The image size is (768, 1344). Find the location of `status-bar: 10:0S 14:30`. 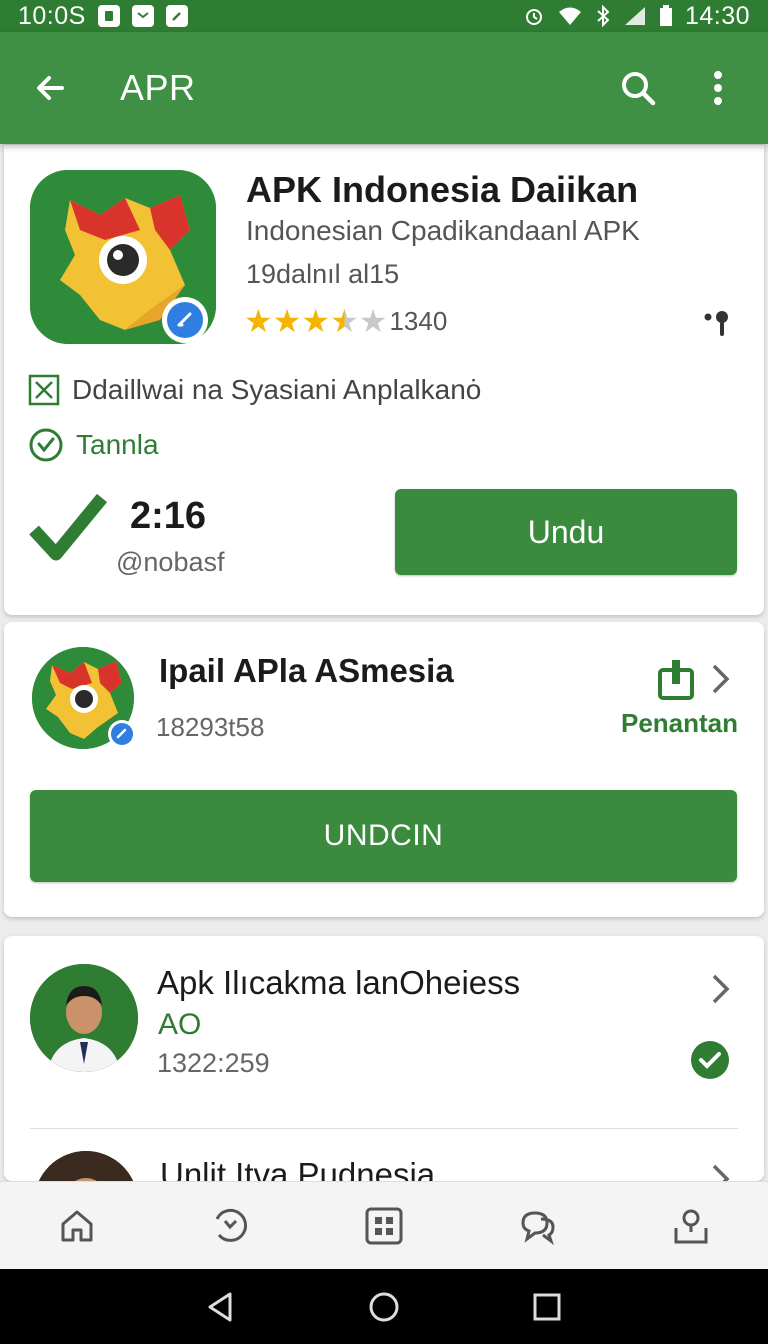

status-bar: 10:0S 14:30 is located at coordinates (384, 16).